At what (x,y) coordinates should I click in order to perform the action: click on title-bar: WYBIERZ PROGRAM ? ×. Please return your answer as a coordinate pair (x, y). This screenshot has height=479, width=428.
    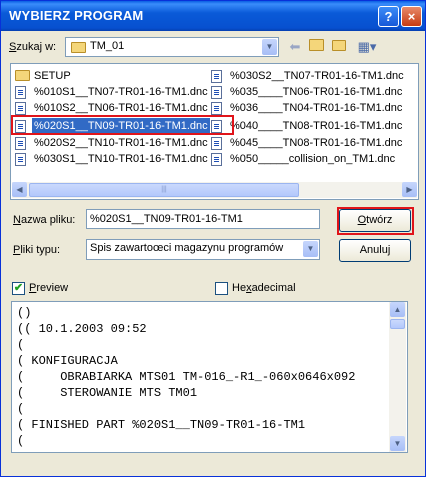
    Looking at the image, I should click on (213, 16).